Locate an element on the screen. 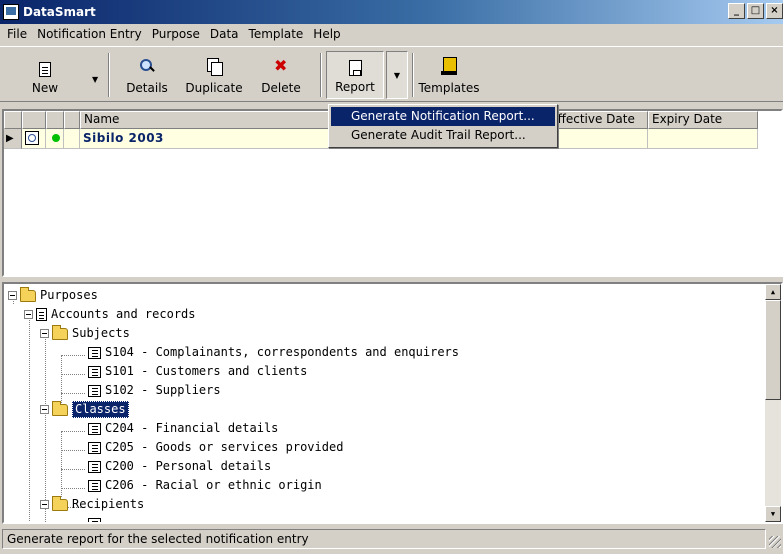  tree-node-class: C200 - Personal details is located at coordinates (179, 466).